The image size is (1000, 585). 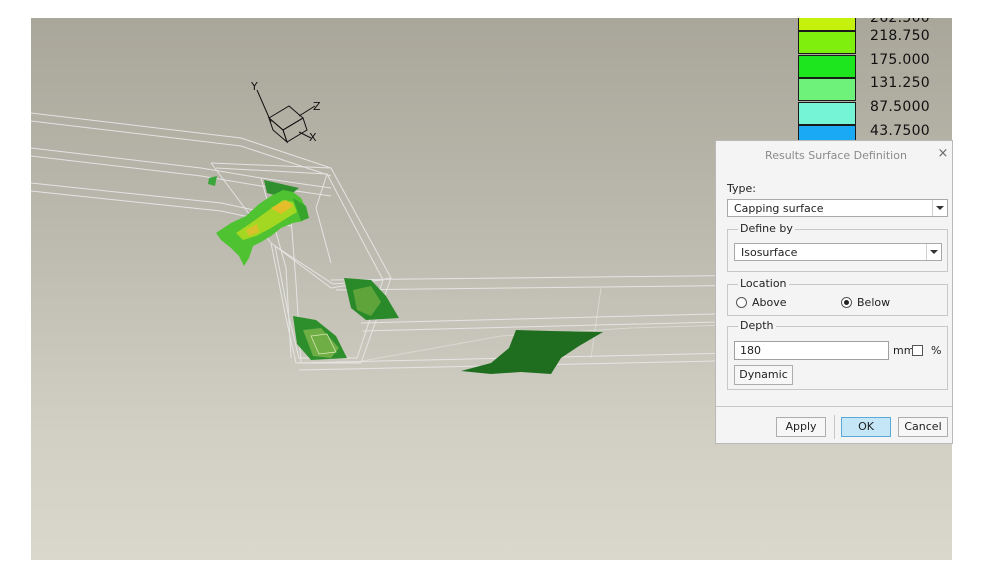 I want to click on ok-button: OK, so click(x=866, y=427).